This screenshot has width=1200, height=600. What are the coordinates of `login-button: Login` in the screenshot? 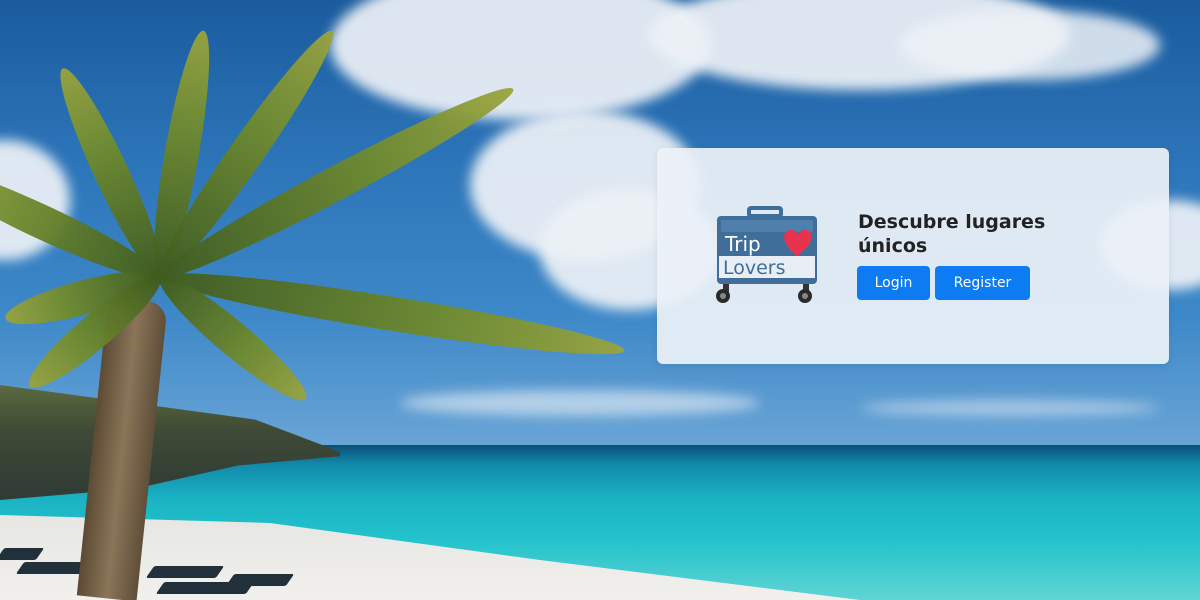 It's located at (893, 283).